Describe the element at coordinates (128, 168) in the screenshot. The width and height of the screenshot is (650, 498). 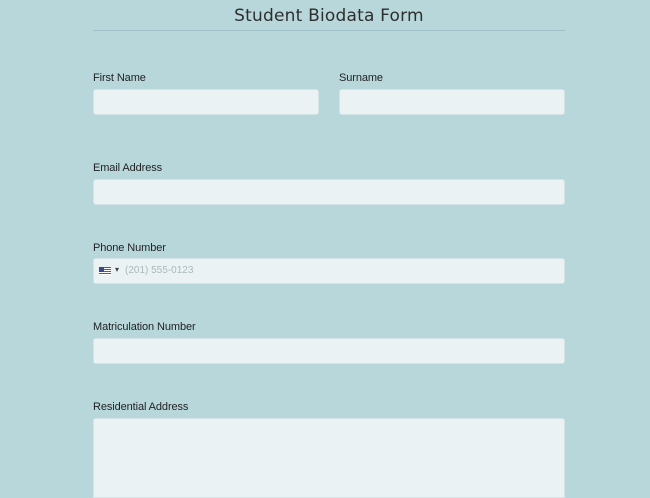
I see `email-label: Email Address` at that location.